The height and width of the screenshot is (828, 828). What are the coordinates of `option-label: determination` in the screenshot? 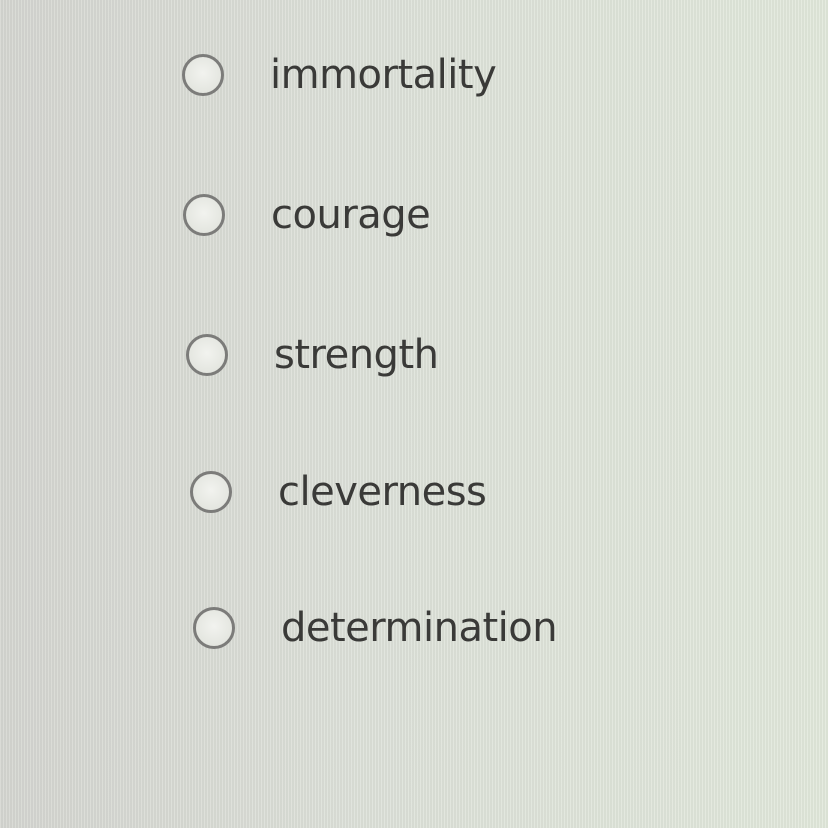 It's located at (419, 628).